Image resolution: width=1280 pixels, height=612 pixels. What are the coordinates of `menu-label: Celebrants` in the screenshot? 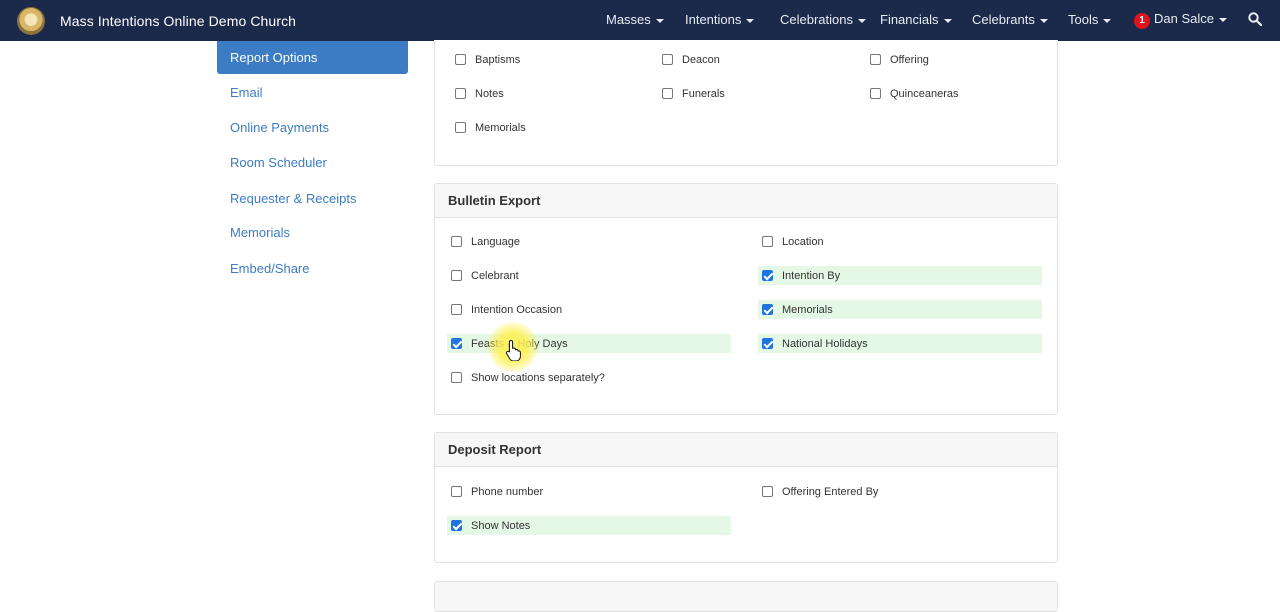 It's located at (1003, 19).